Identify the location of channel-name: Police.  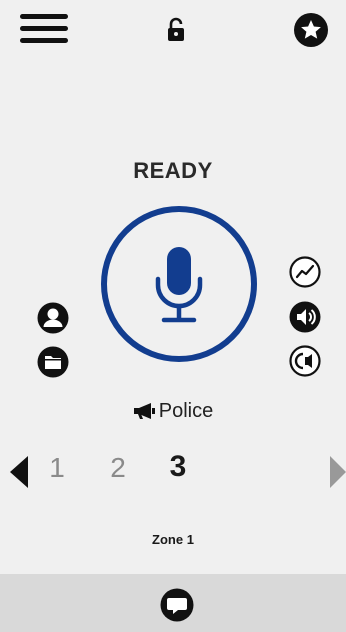
(186, 411).